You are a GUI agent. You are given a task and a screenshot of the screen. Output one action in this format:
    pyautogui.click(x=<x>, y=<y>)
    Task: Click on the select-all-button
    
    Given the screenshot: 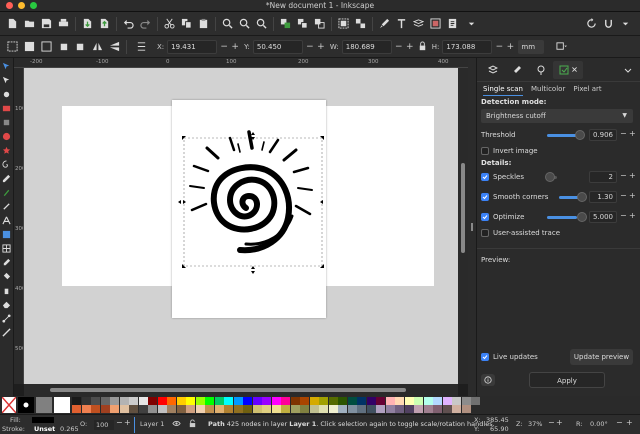 What is the action you would take?
    pyautogui.click(x=12, y=46)
    